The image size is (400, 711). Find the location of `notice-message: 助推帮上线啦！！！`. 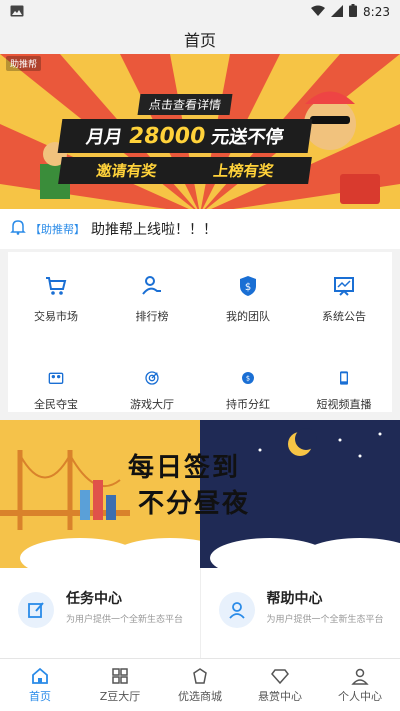

notice-message: 助推帮上线啦！！！ is located at coordinates (154, 230).